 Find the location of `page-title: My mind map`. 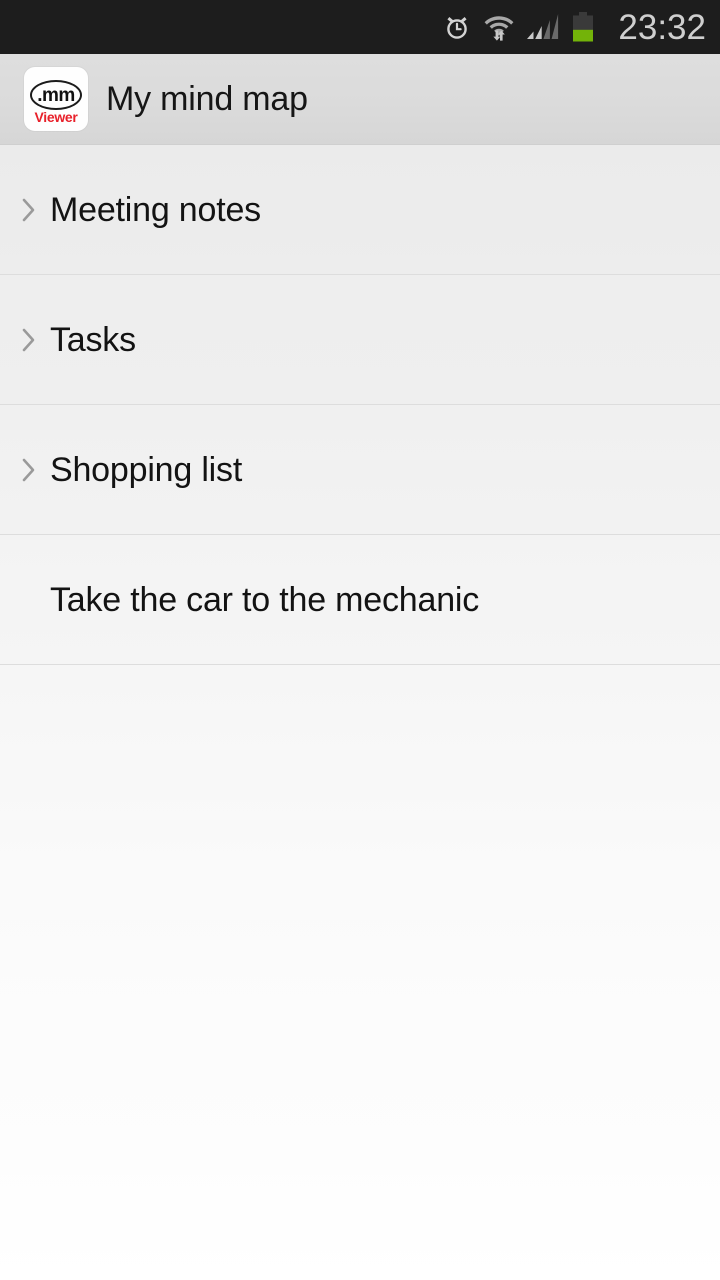

page-title: My mind map is located at coordinates (207, 99).